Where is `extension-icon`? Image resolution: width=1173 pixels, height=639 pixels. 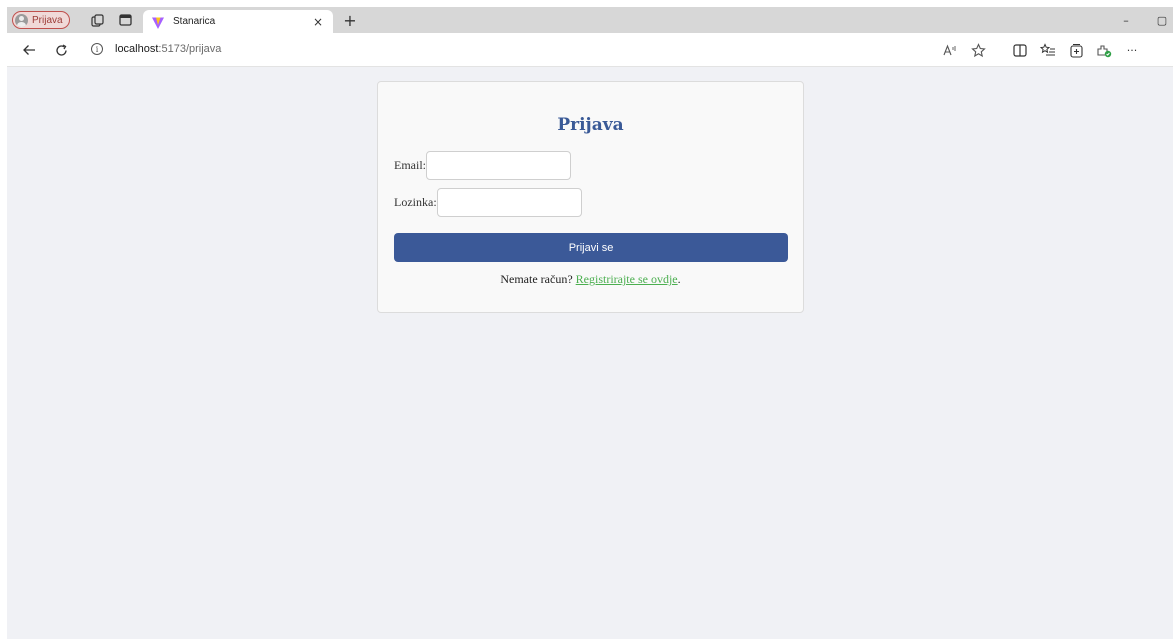 extension-icon is located at coordinates (1104, 50).